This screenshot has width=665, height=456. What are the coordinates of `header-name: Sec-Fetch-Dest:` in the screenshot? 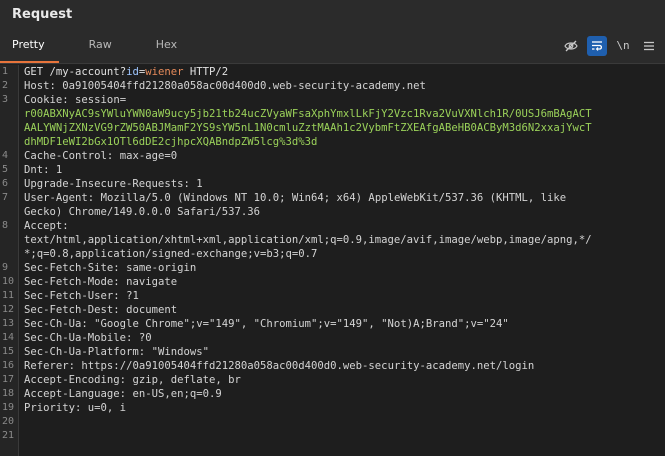 It's located at (72, 310).